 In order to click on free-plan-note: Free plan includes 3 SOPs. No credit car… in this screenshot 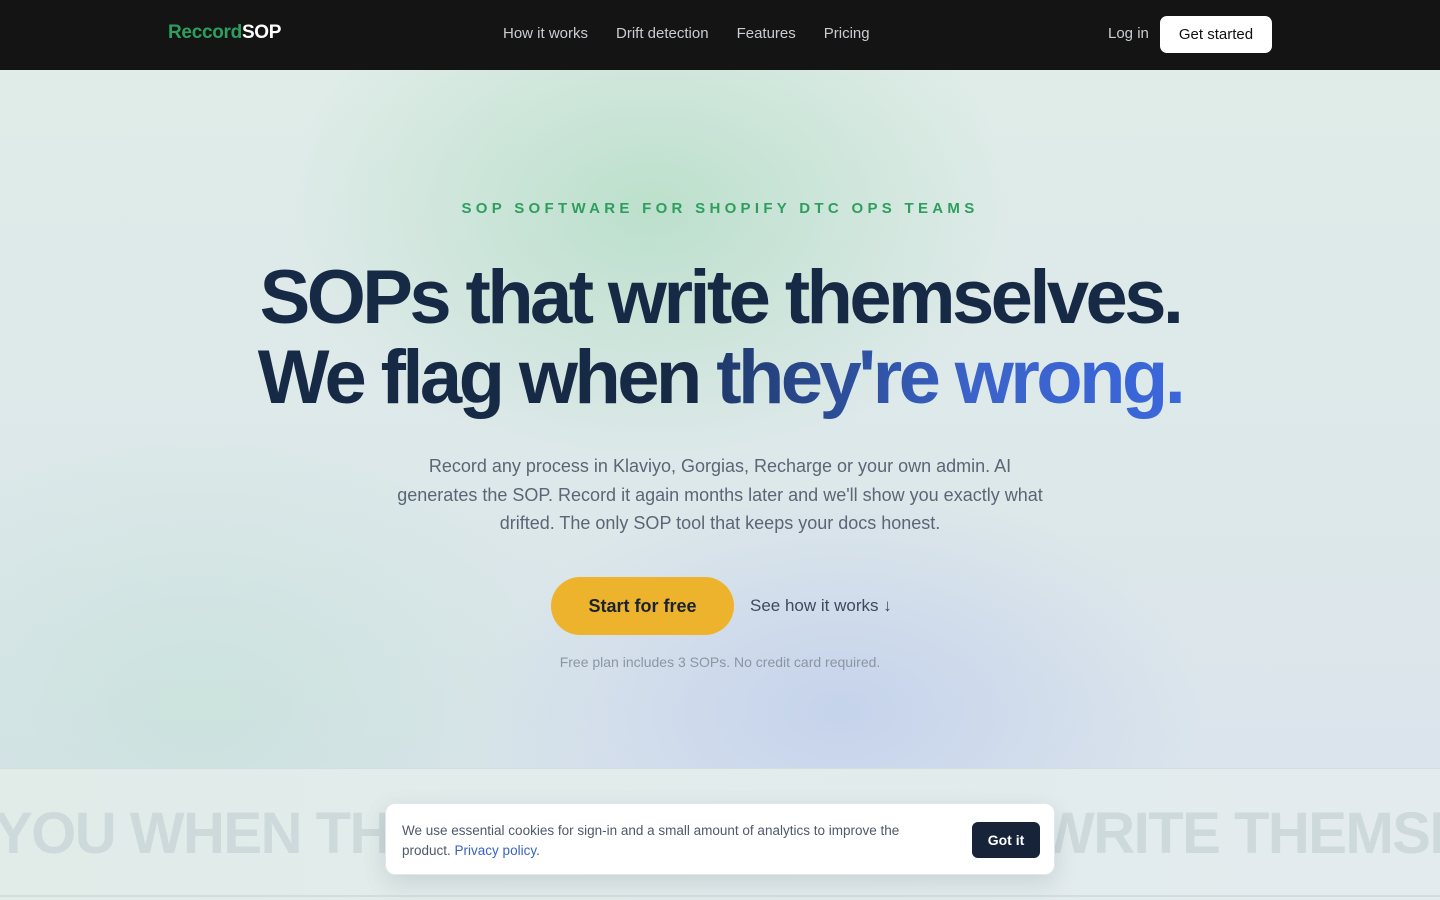, I will do `click(720, 662)`.